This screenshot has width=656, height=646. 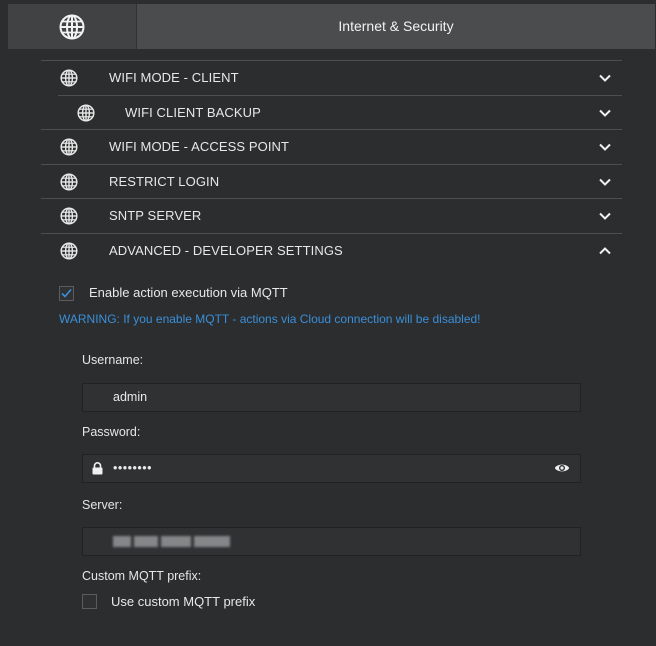 I want to click on header-icon-box, so click(x=72, y=26).